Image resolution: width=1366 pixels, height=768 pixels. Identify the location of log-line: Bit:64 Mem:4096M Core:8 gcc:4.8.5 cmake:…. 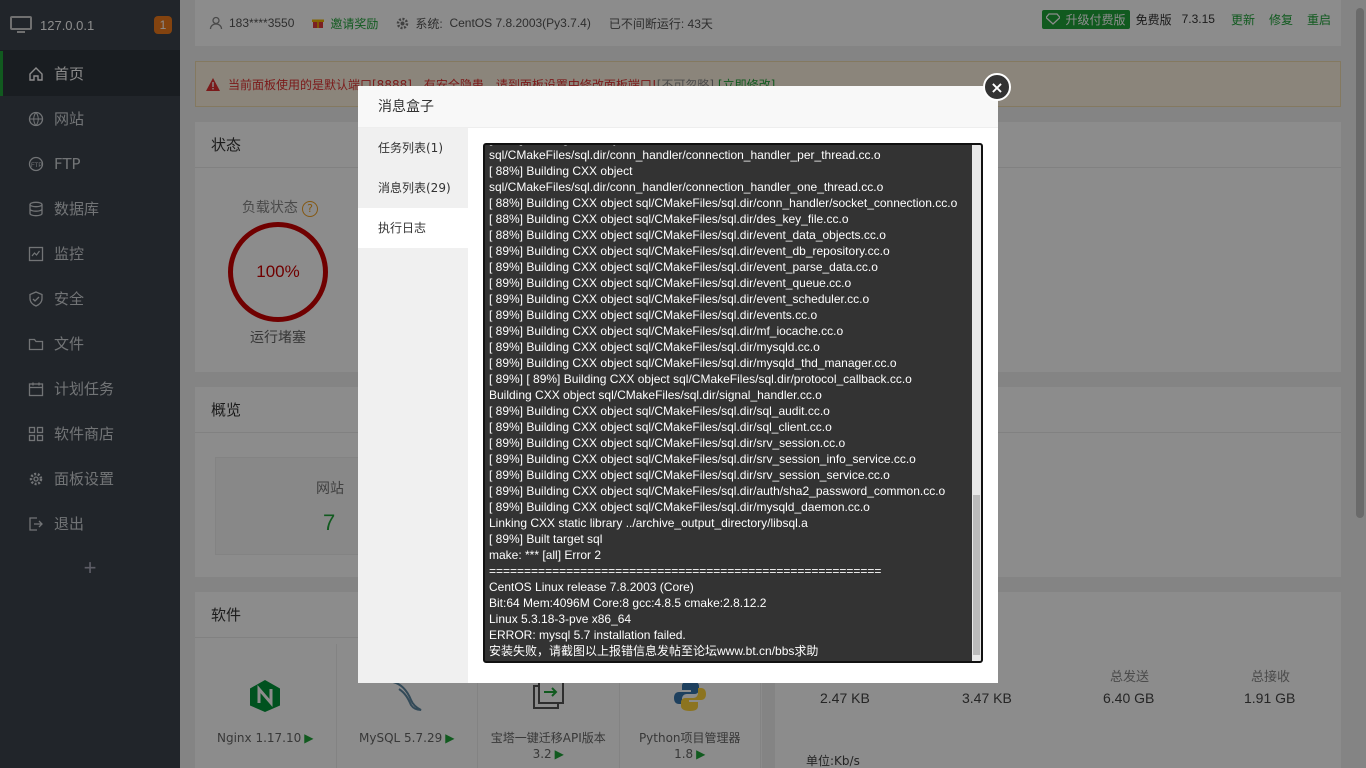
(628, 603).